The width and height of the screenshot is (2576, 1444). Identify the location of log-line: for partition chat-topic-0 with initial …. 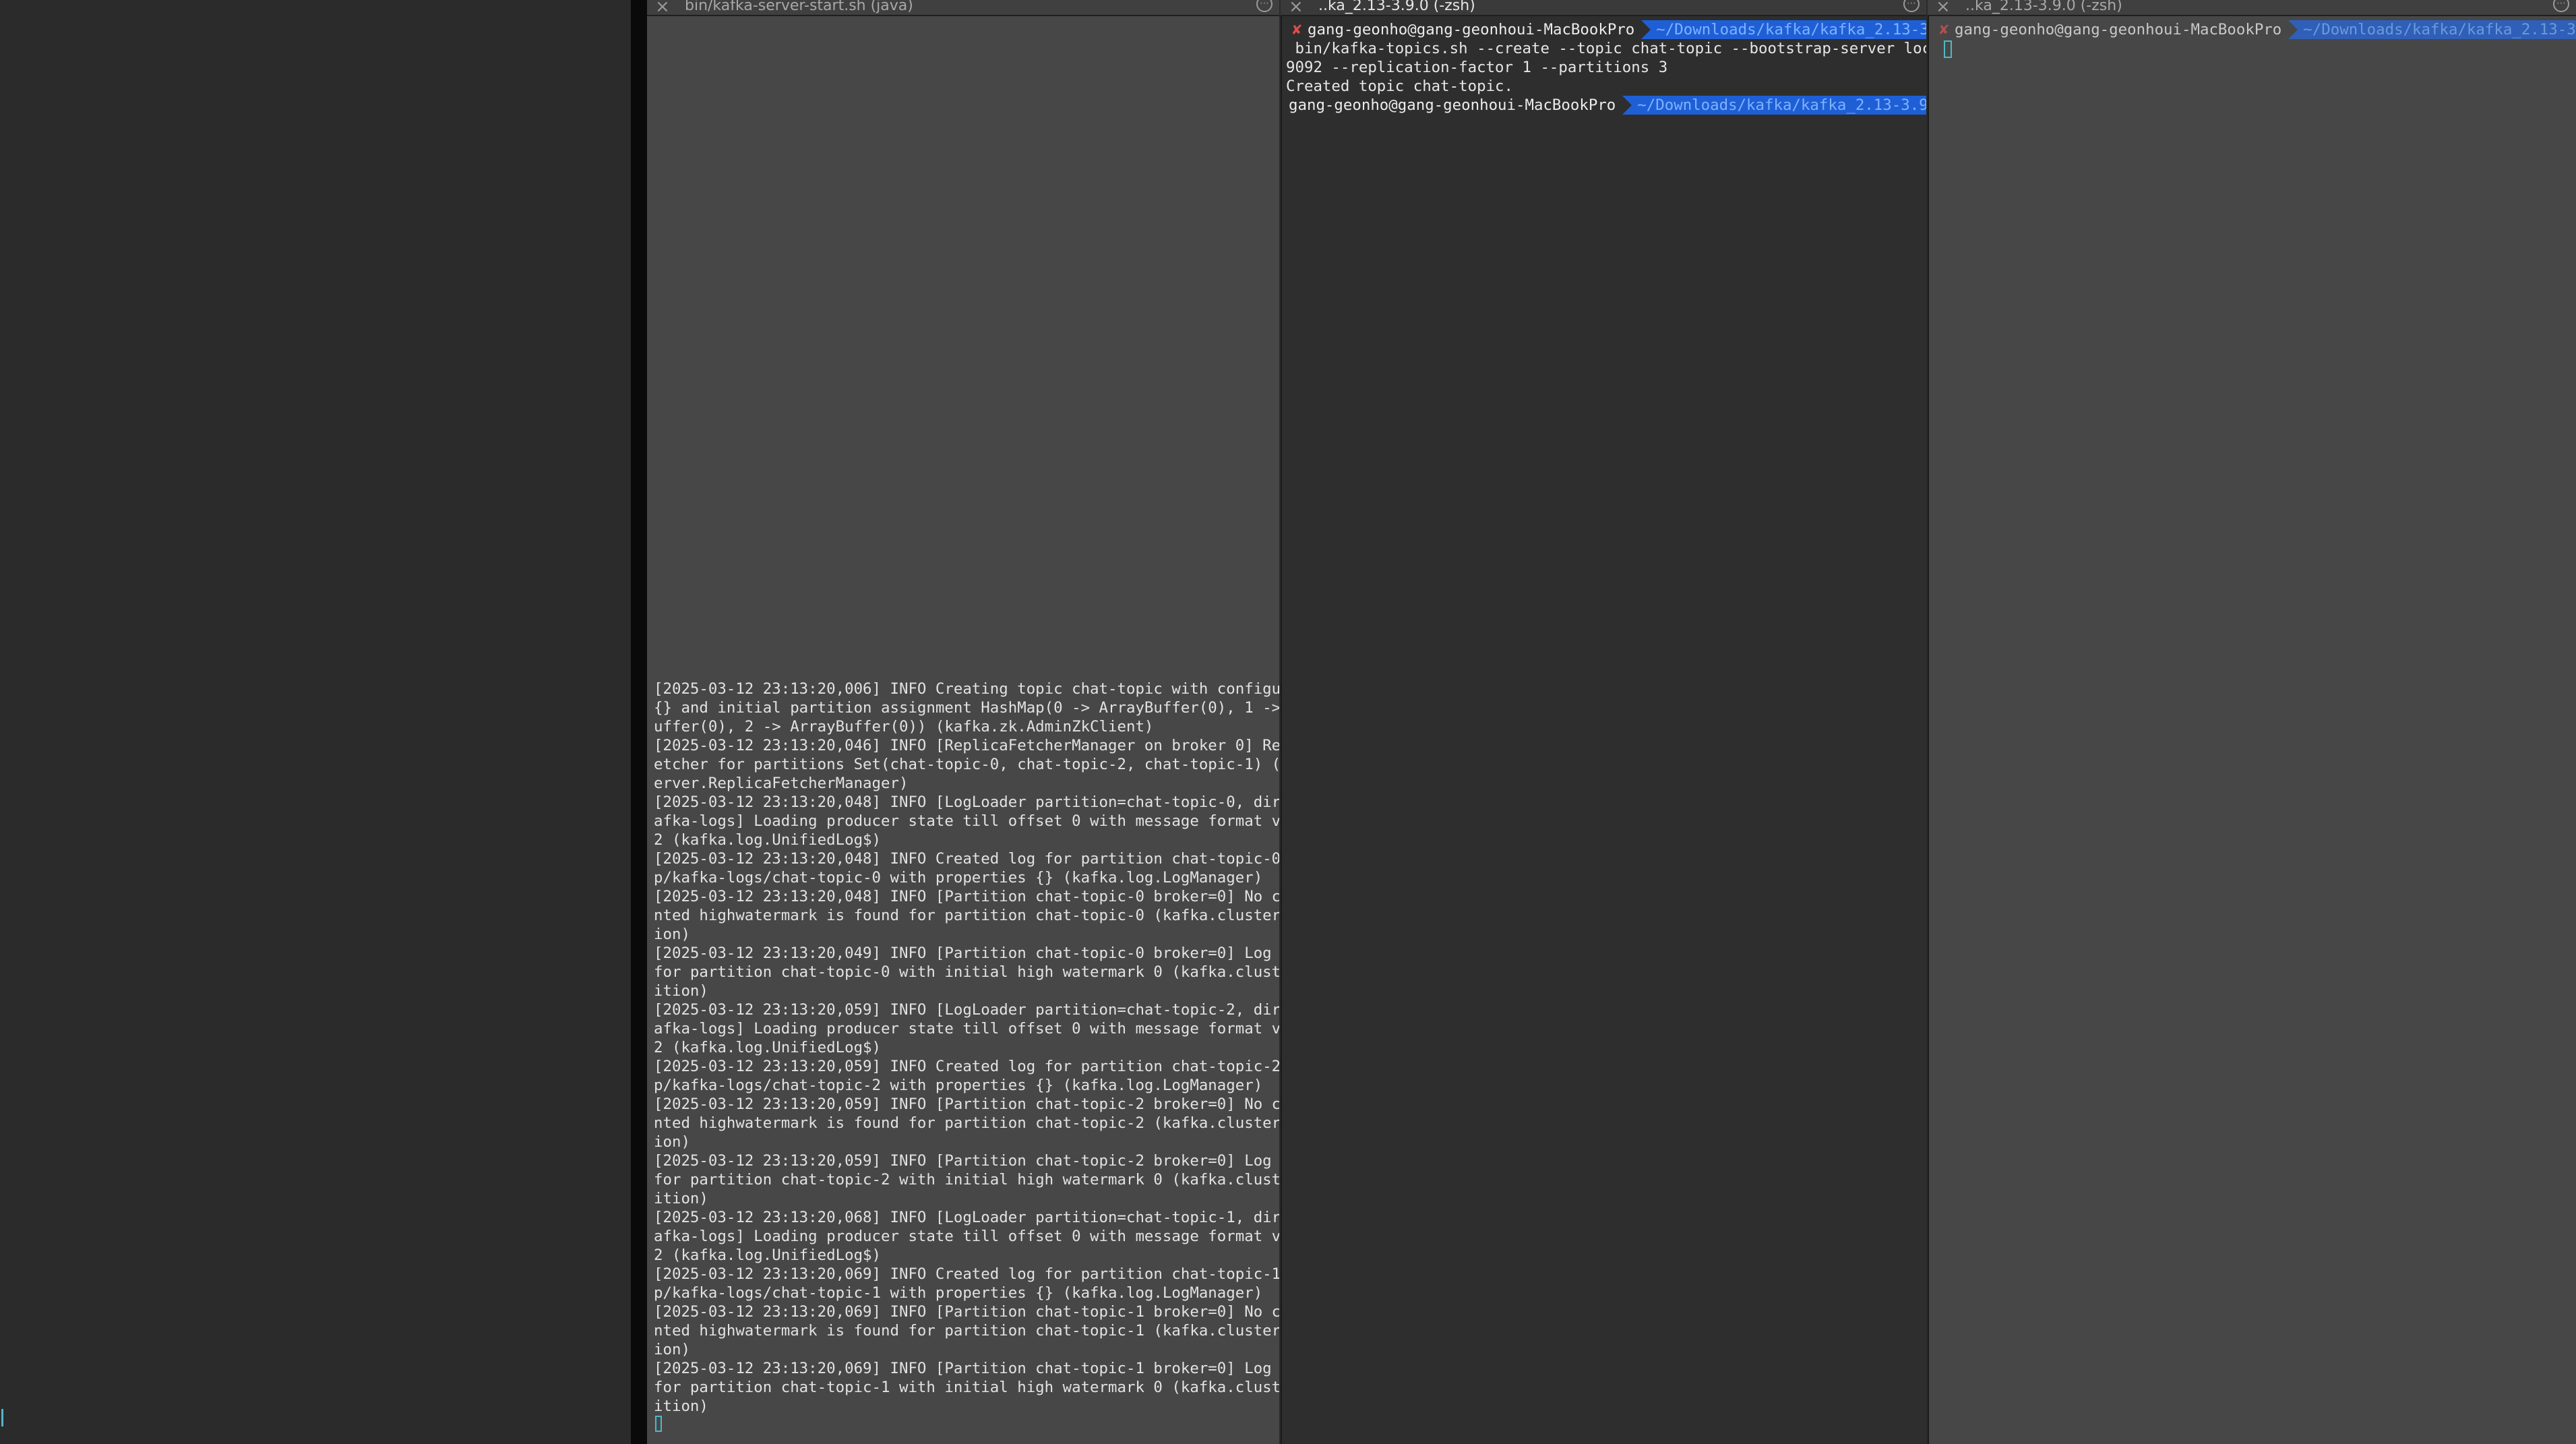
(967, 972).